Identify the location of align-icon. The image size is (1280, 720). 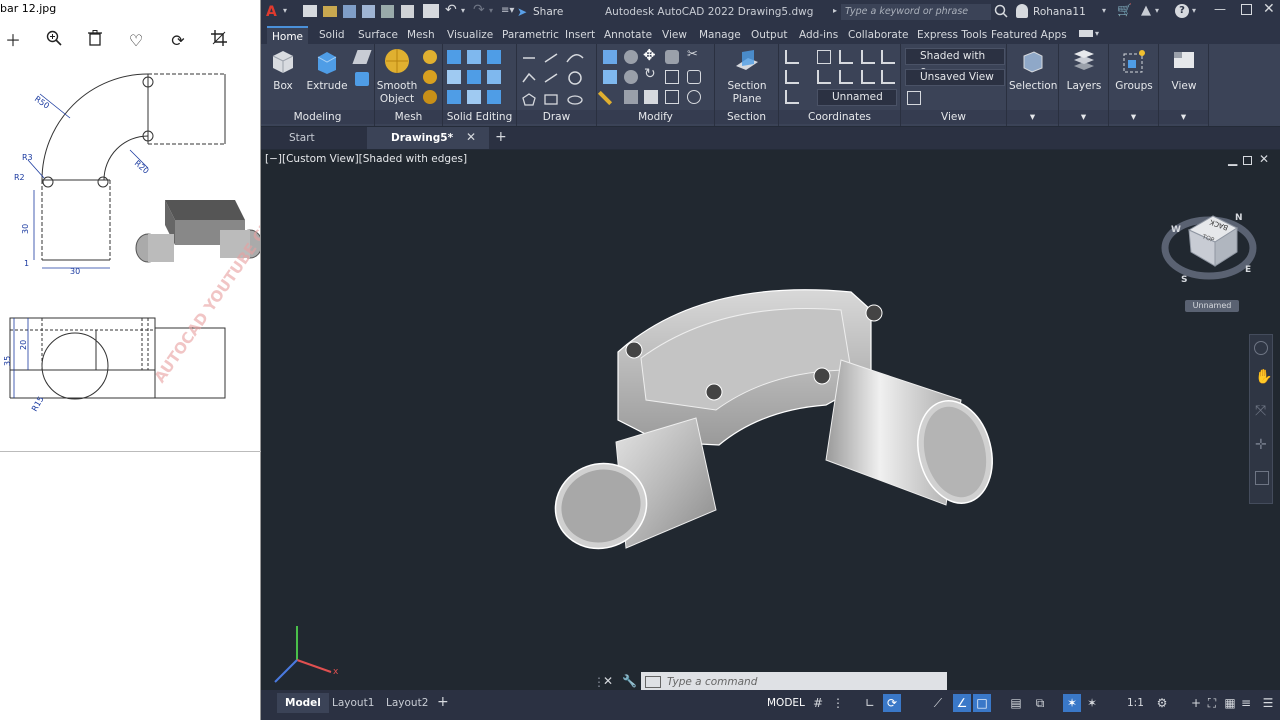
(651, 97).